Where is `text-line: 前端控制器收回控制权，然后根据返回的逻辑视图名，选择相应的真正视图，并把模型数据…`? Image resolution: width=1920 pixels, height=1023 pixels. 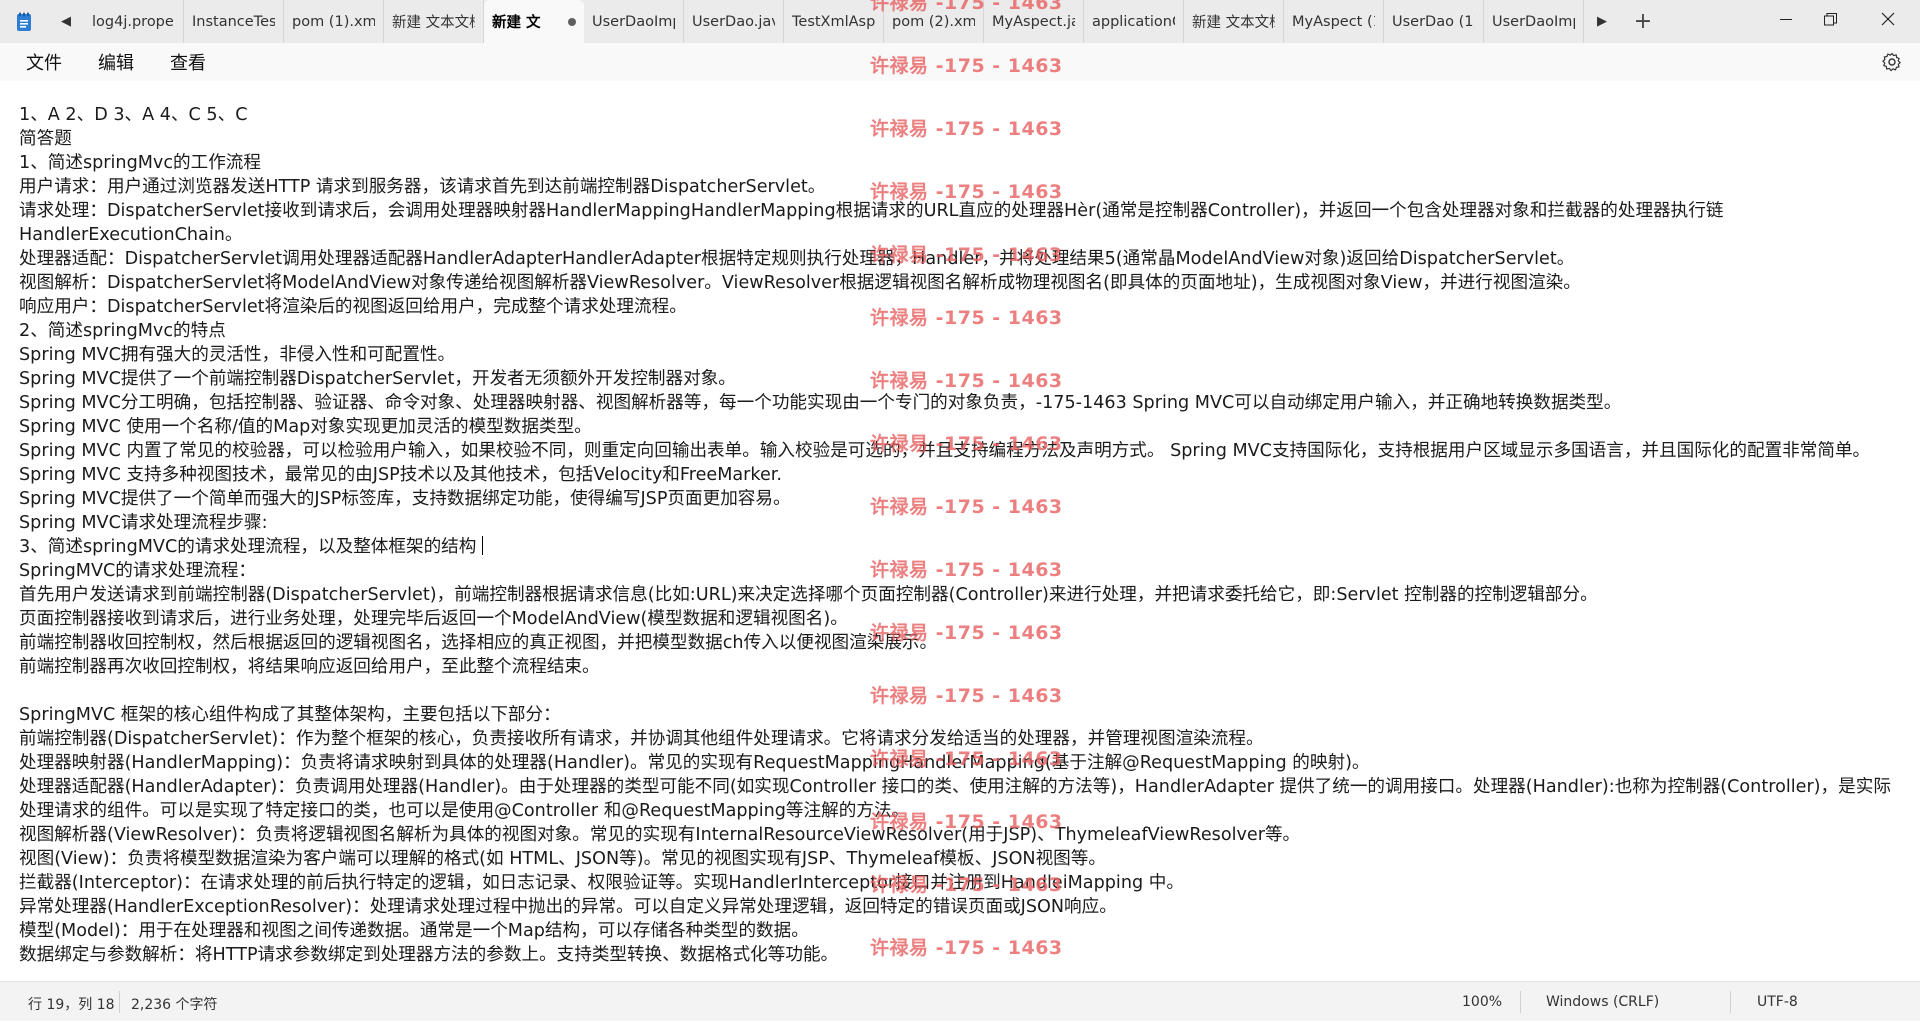 text-line: 前端控制器收回控制权，然后根据返回的逻辑视图名，选择相应的真正视图，并把模型数据… is located at coordinates (964, 643).